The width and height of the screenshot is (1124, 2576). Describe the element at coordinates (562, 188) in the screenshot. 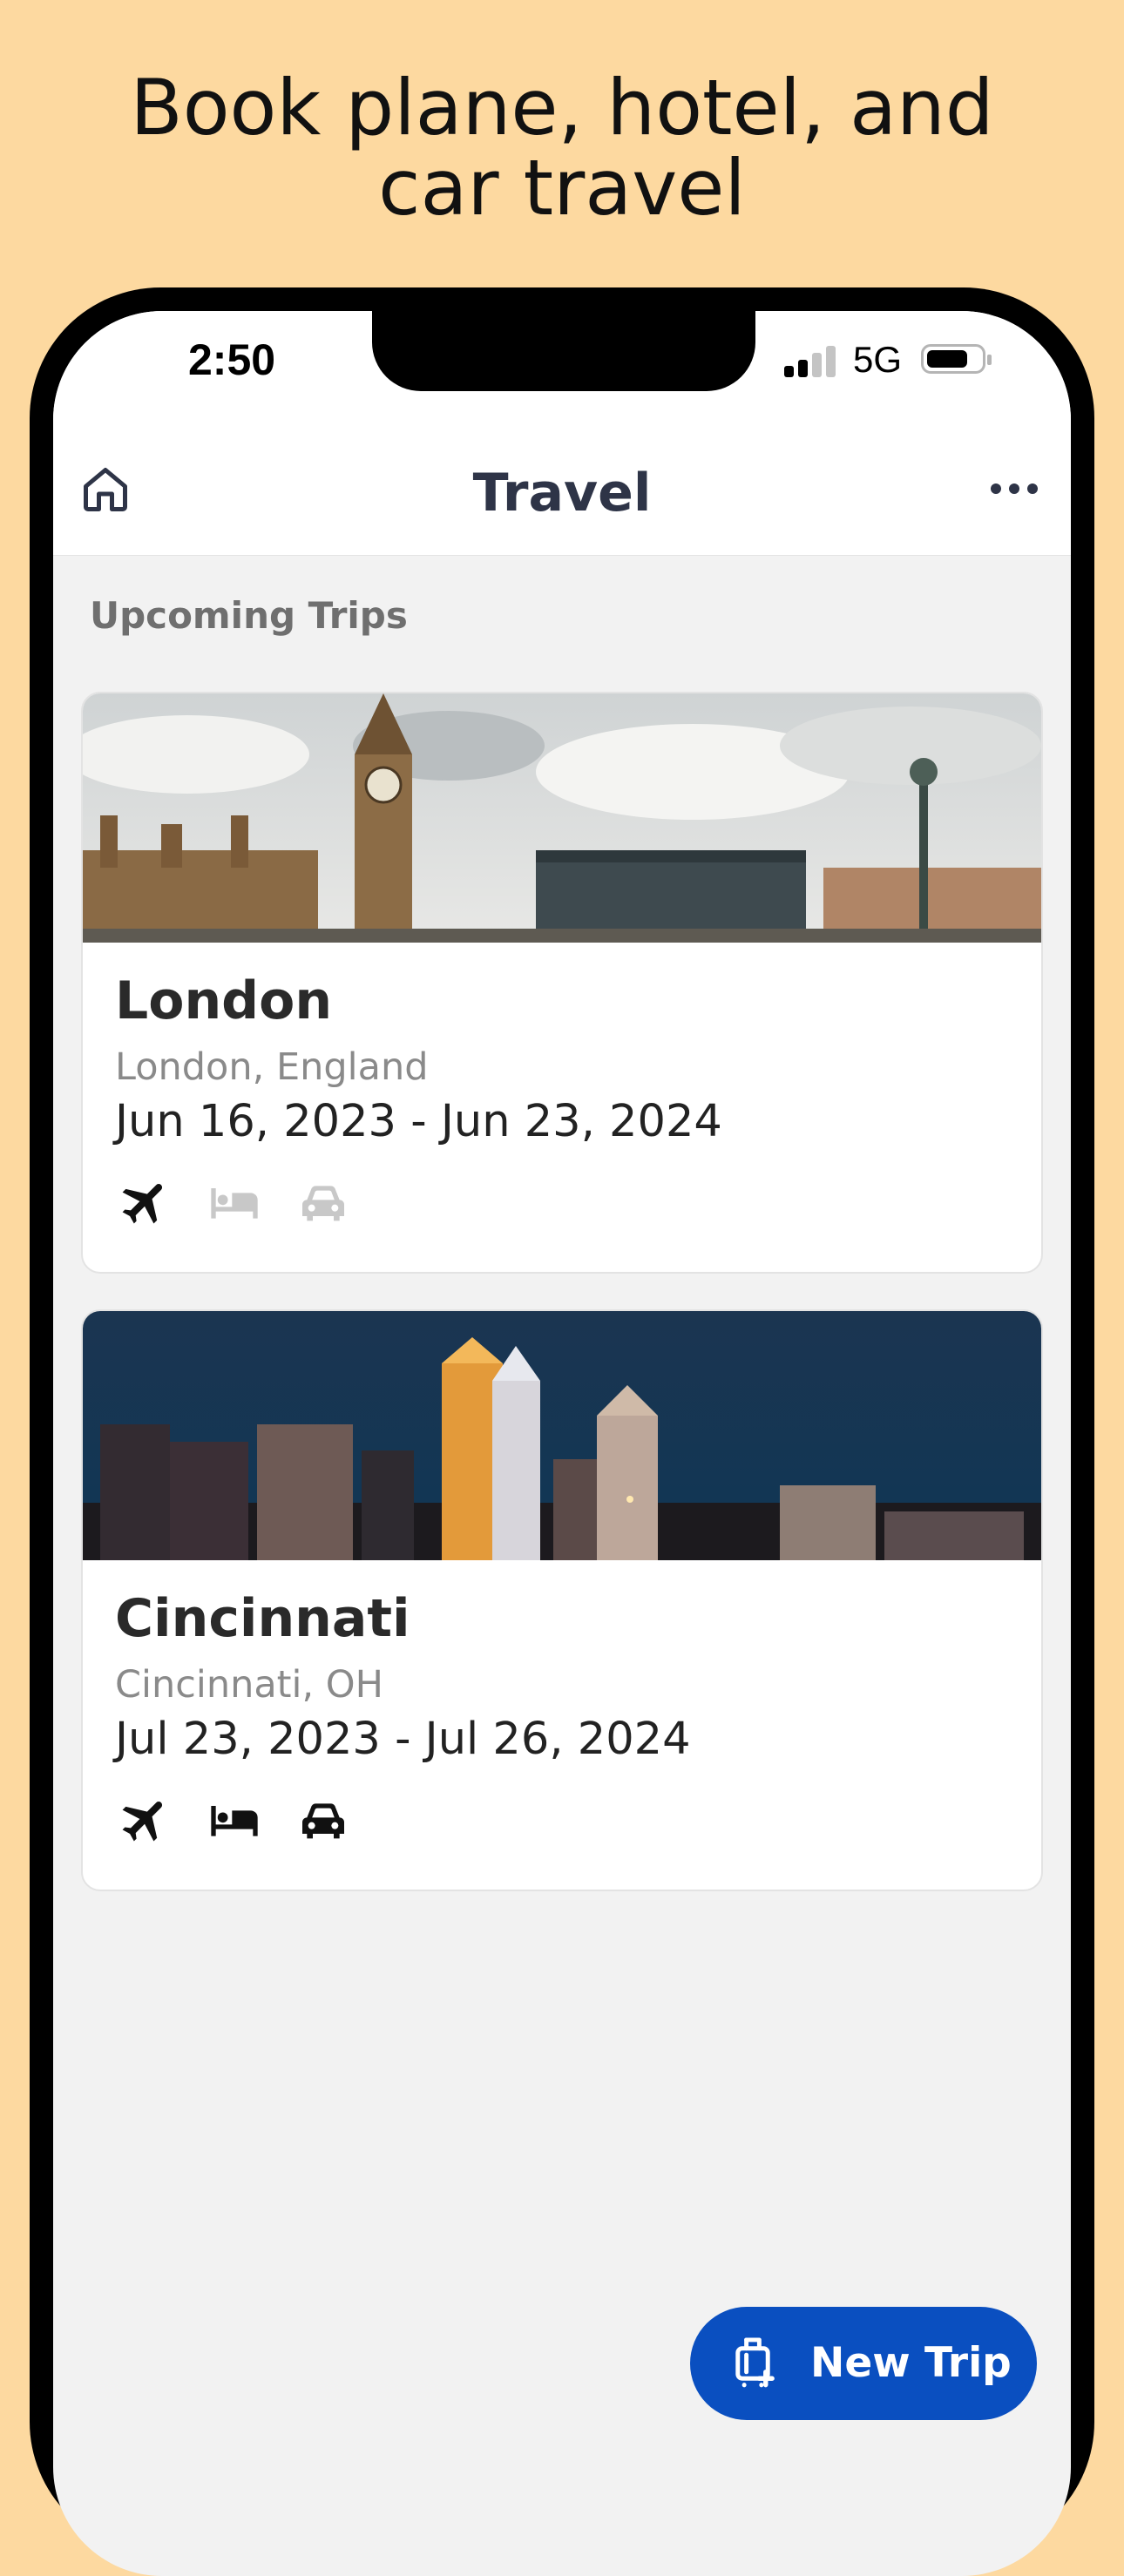

I see `promo-headline-line-2: car travel` at that location.